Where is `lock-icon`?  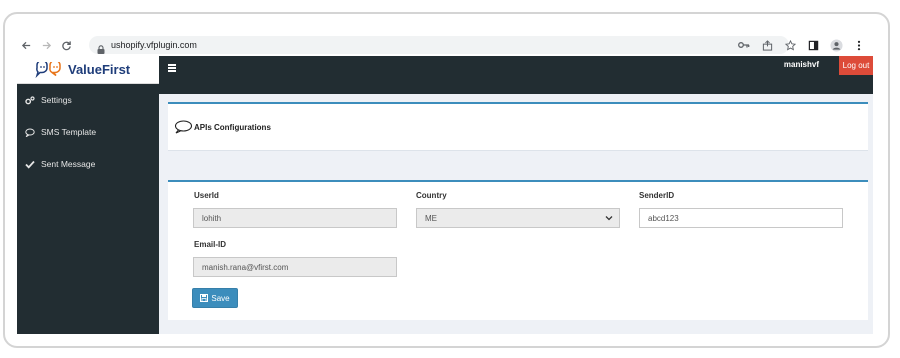
lock-icon is located at coordinates (101, 47).